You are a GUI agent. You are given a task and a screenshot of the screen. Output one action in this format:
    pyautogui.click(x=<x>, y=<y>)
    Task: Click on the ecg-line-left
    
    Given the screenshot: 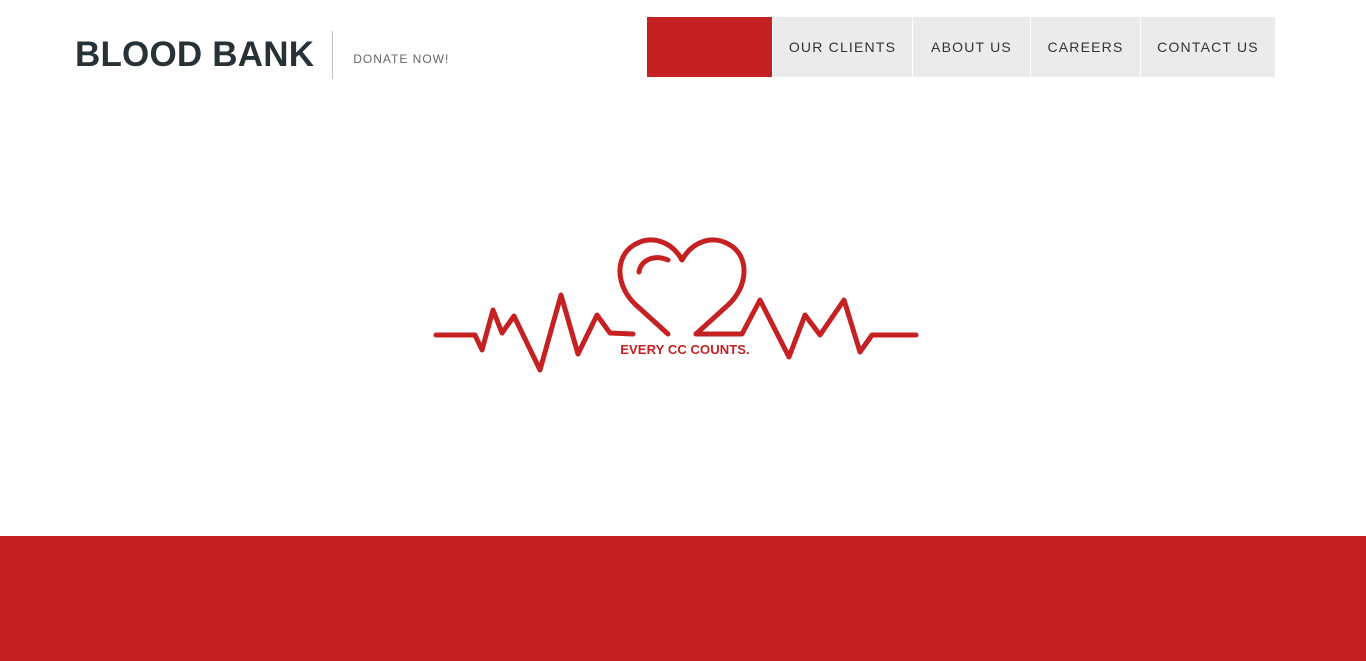 What is the action you would take?
    pyautogui.click(x=534, y=332)
    